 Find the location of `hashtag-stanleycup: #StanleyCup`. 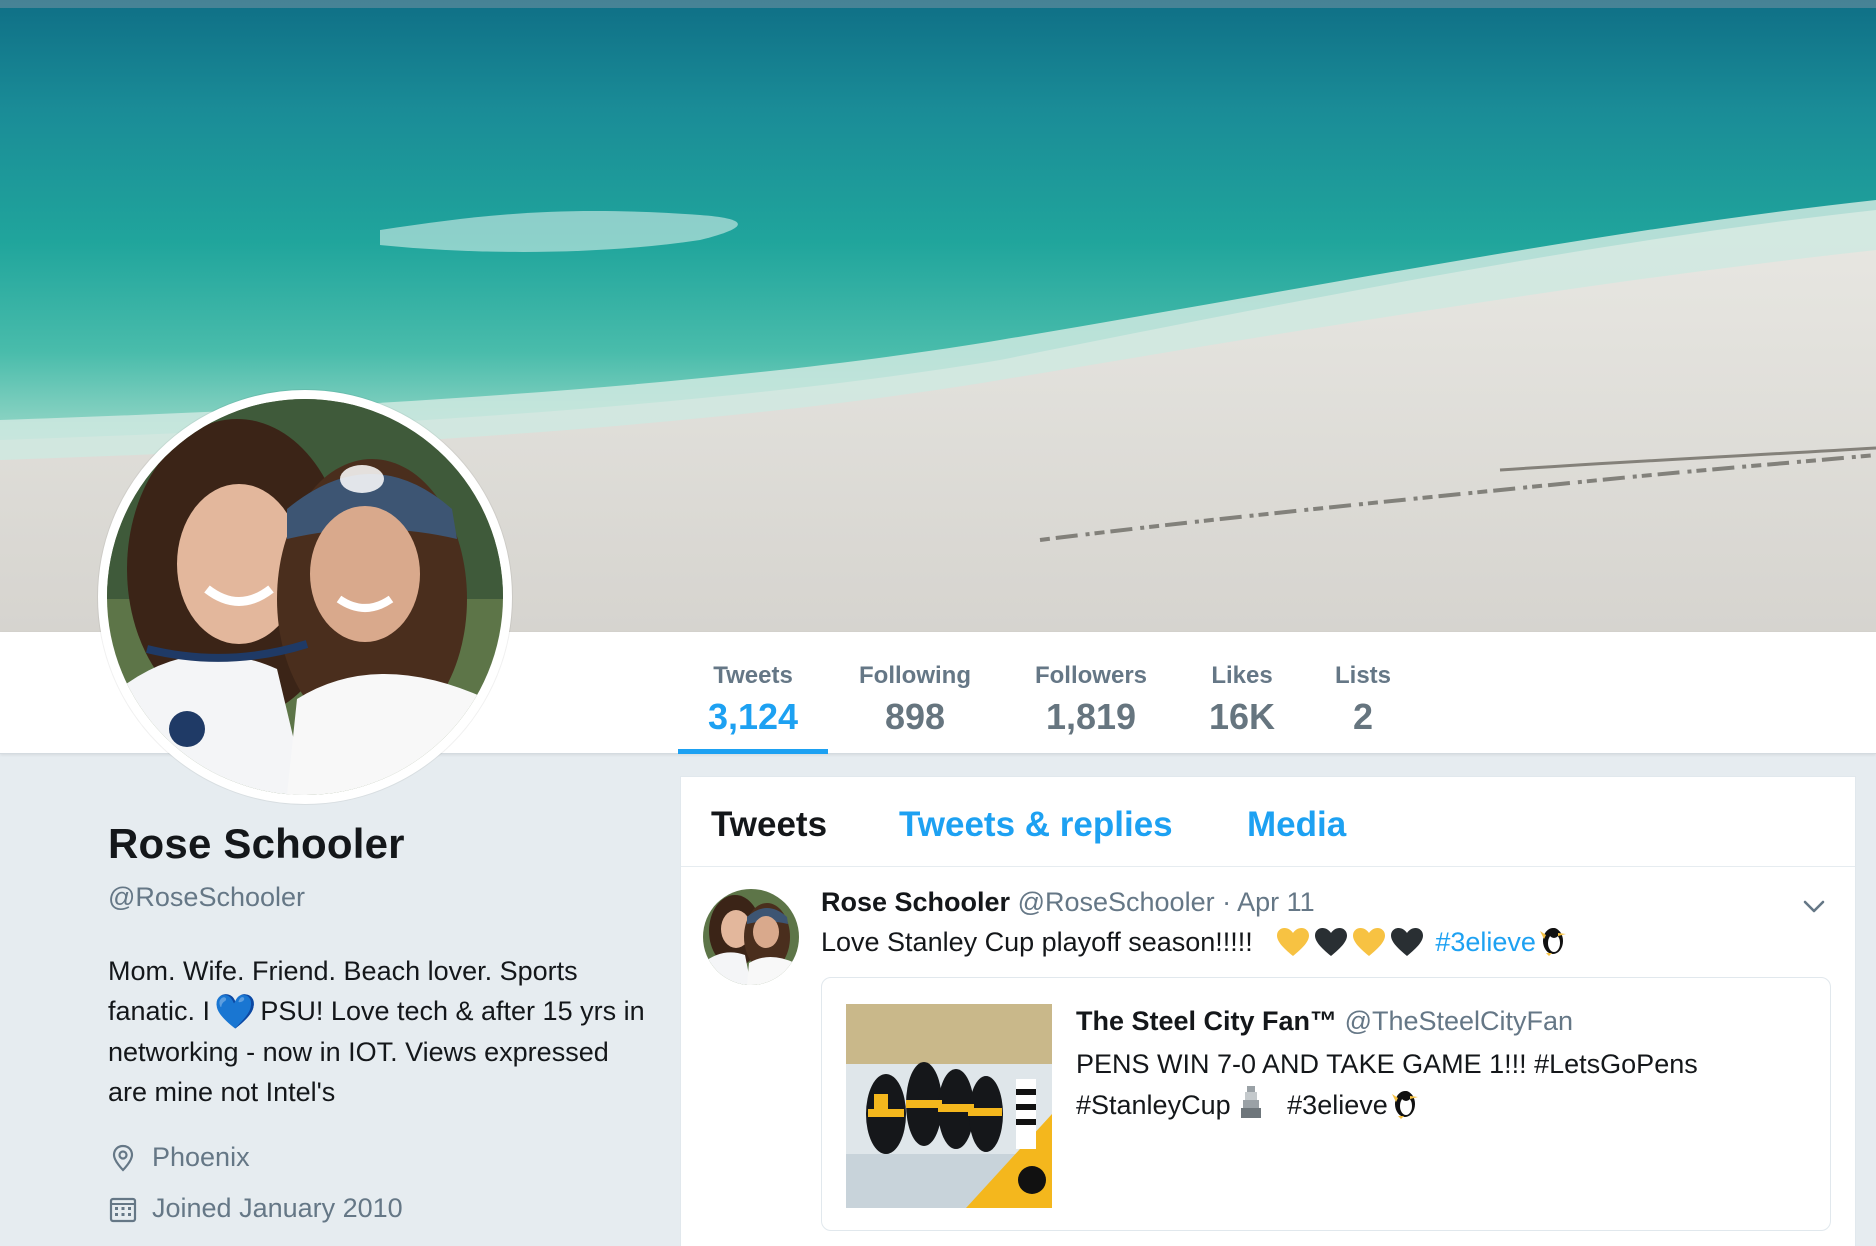

hashtag-stanleycup: #StanleyCup is located at coordinates (1153, 1105).